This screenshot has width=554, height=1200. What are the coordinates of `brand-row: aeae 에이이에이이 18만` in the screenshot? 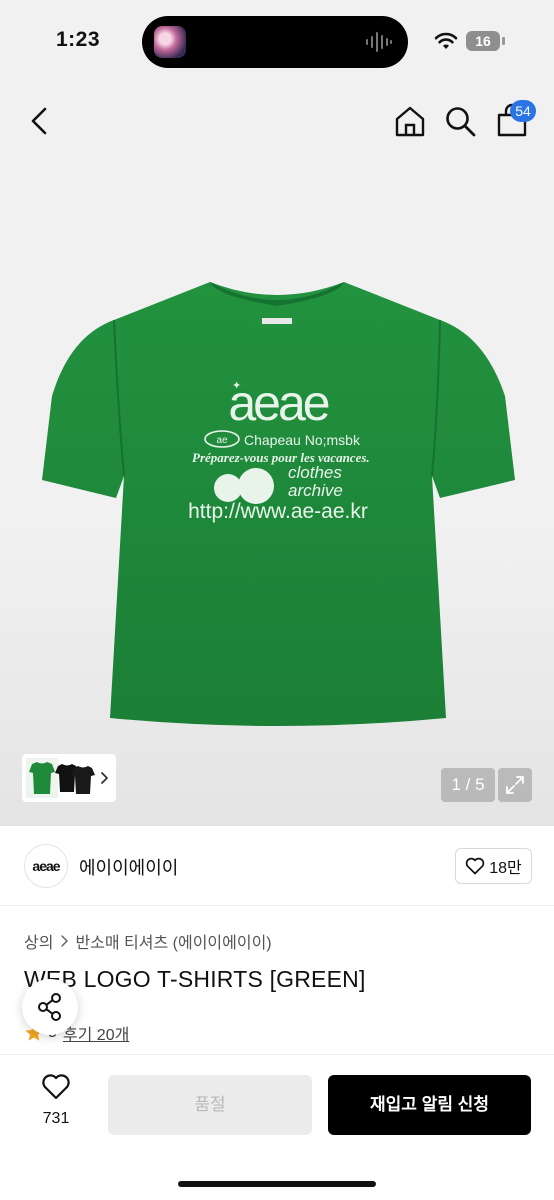 It's located at (277, 866).